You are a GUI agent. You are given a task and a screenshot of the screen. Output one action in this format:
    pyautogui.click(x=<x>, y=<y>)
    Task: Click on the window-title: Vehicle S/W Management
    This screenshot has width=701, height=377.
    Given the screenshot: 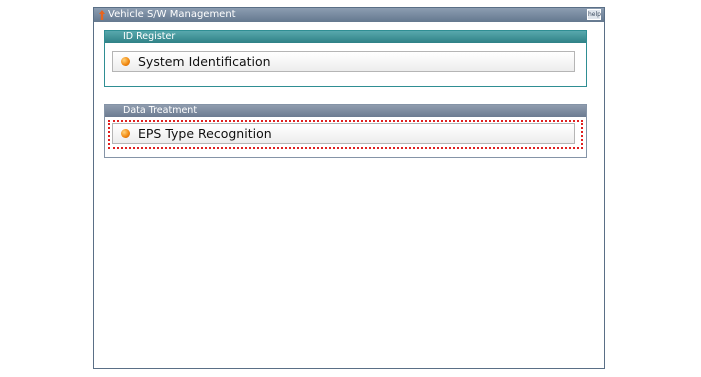 What is the action you would take?
    pyautogui.click(x=172, y=14)
    